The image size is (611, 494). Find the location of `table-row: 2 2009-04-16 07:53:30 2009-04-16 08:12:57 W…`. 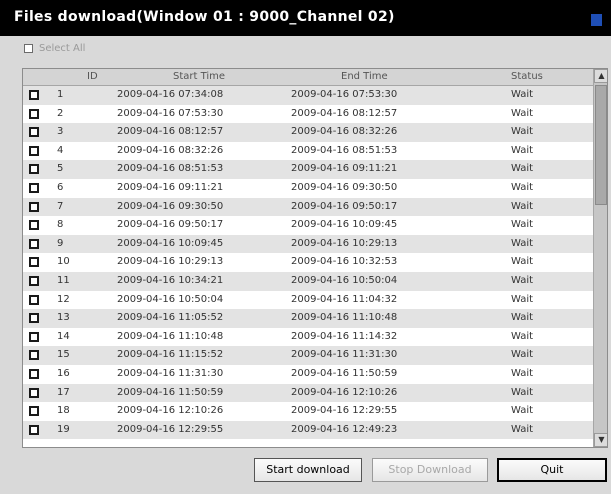

table-row: 2 2009-04-16 07:53:30 2009-04-16 08:12:57 W… is located at coordinates (308, 114).